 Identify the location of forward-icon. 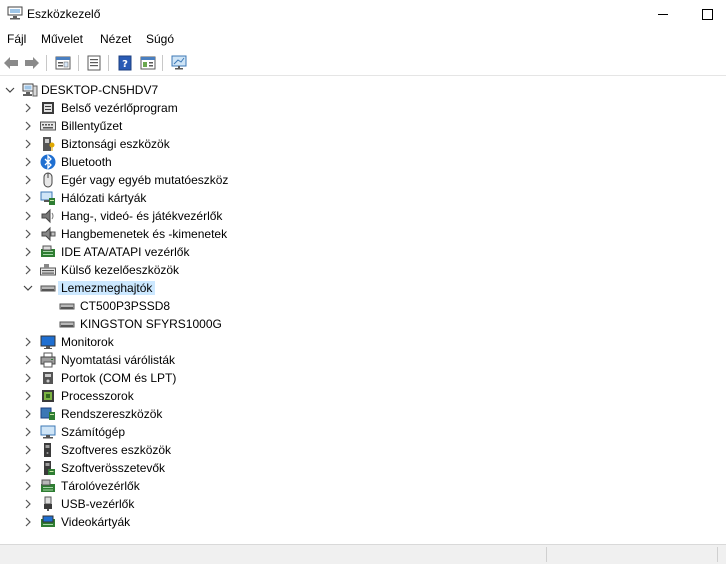
(32, 63).